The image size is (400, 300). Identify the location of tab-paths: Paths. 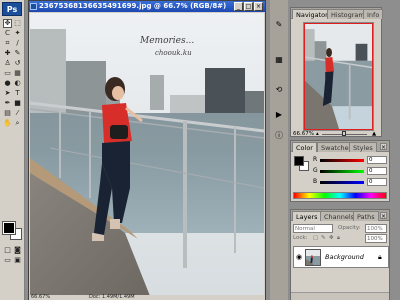
(366, 216).